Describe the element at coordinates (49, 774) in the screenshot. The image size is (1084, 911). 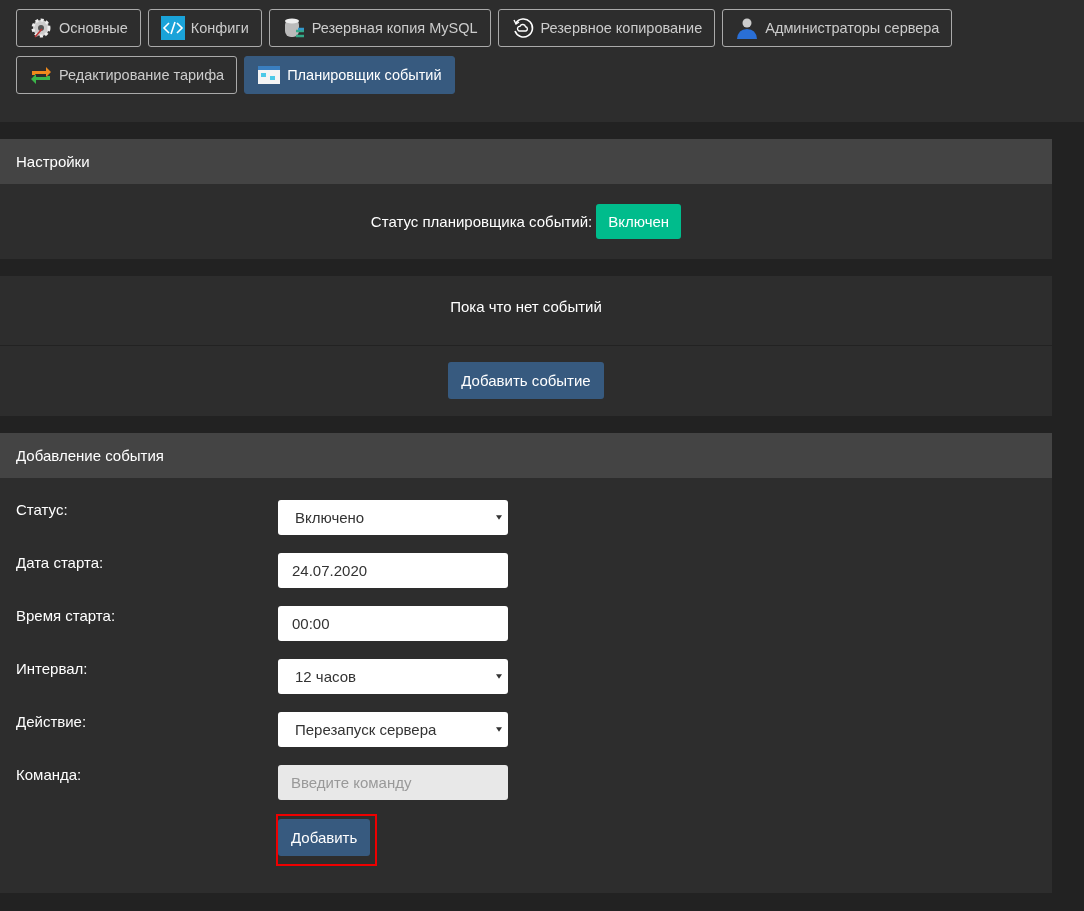
I see `field-label: Команда:` at that location.